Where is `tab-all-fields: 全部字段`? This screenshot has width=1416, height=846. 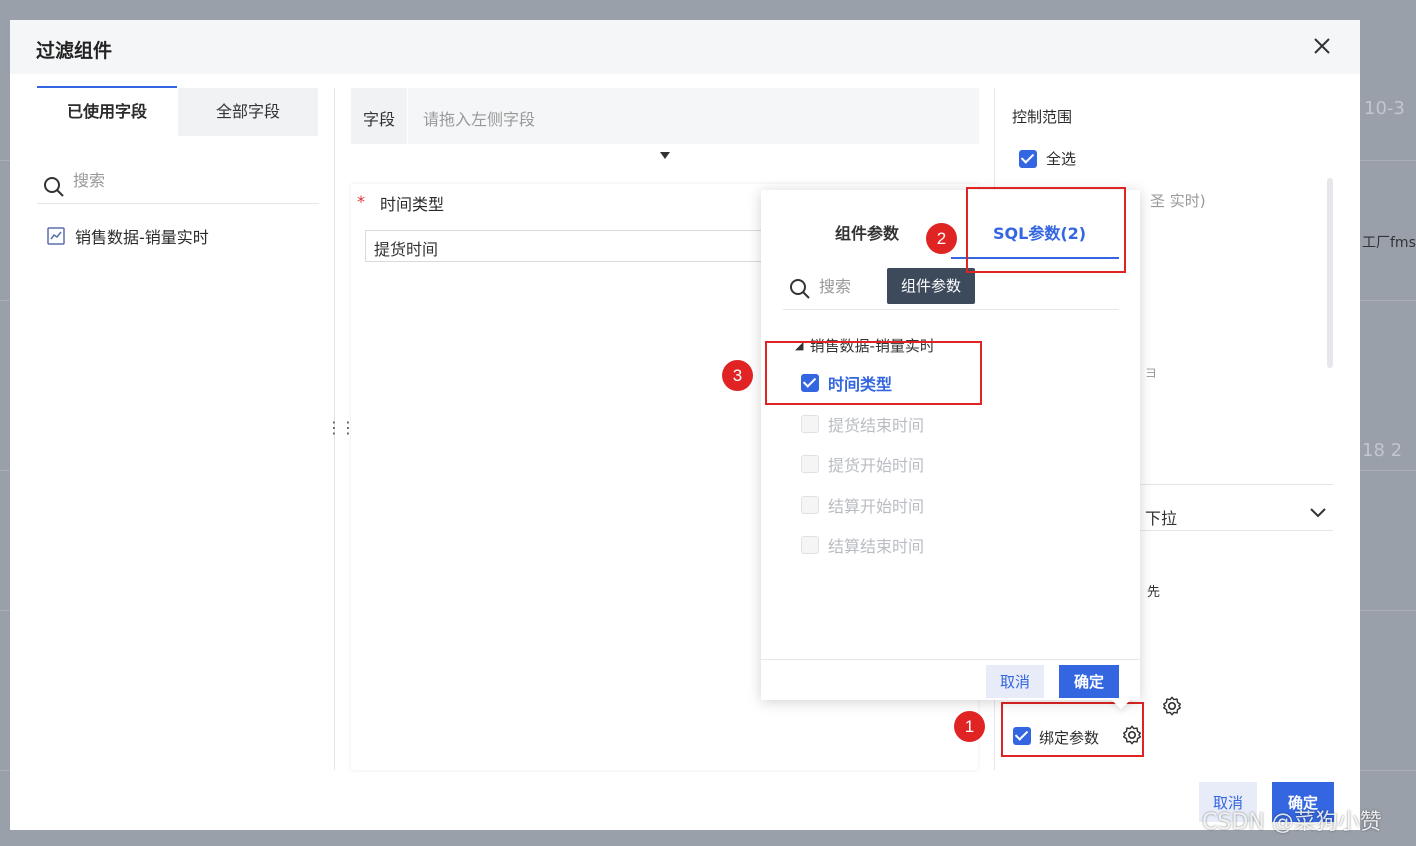 tab-all-fields: 全部字段 is located at coordinates (248, 112).